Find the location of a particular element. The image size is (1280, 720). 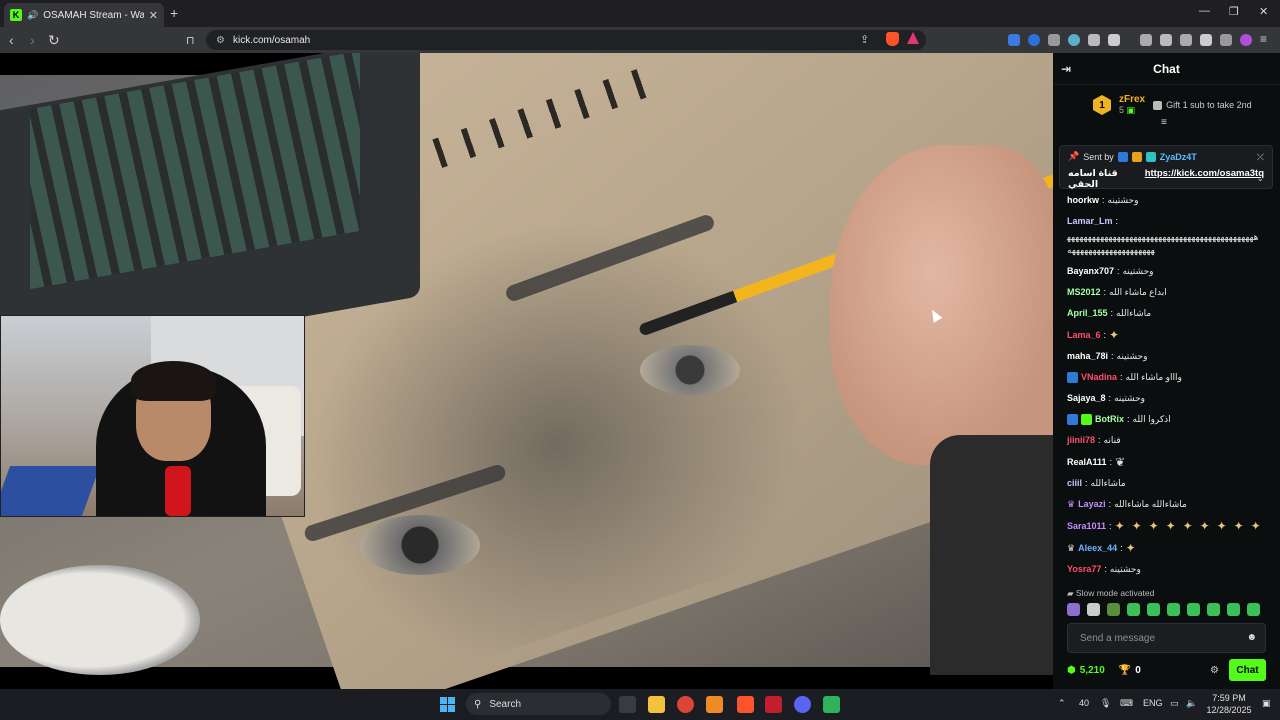

extensions-puzzle-icon is located at coordinates (1094, 40).